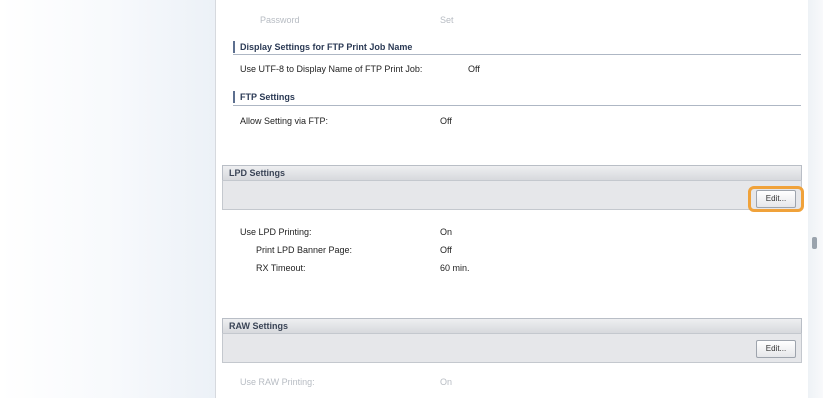  Describe the element at coordinates (512, 195) in the screenshot. I see `lpd-toolbar` at that location.